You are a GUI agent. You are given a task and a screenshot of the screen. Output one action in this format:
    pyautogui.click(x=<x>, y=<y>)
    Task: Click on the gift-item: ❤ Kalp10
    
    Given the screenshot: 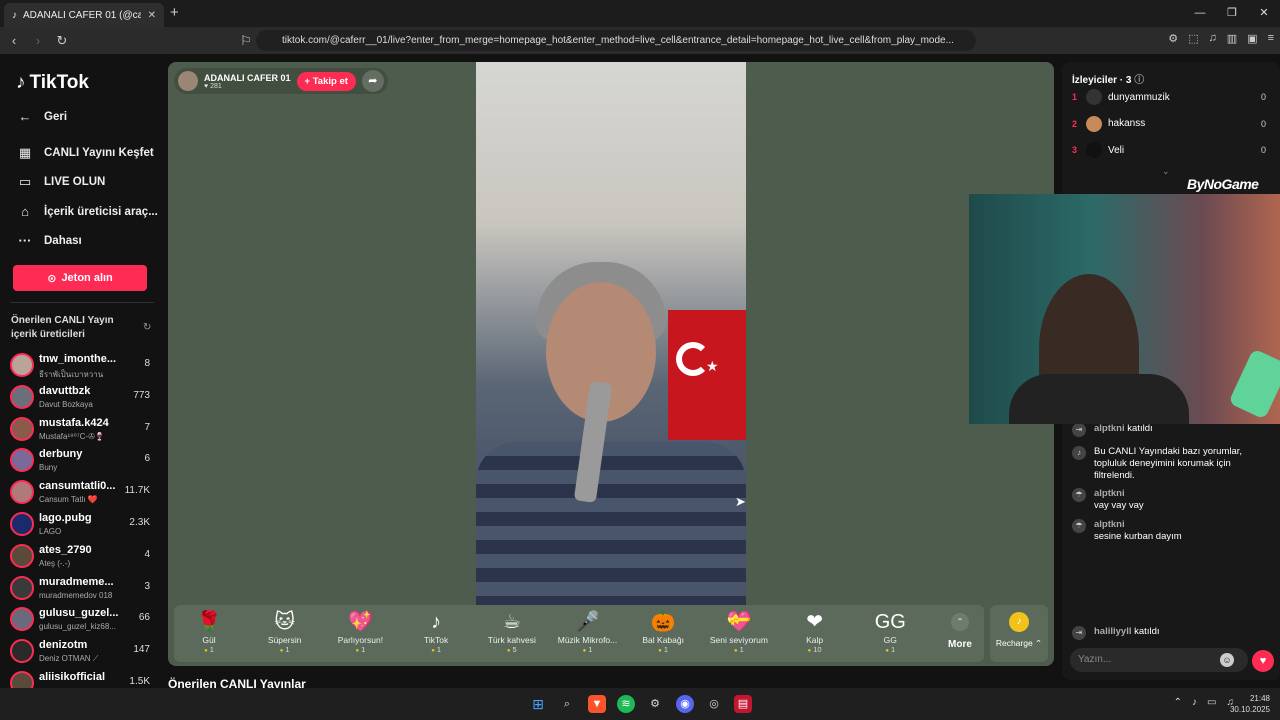 What is the action you would take?
    pyautogui.click(x=815, y=631)
    